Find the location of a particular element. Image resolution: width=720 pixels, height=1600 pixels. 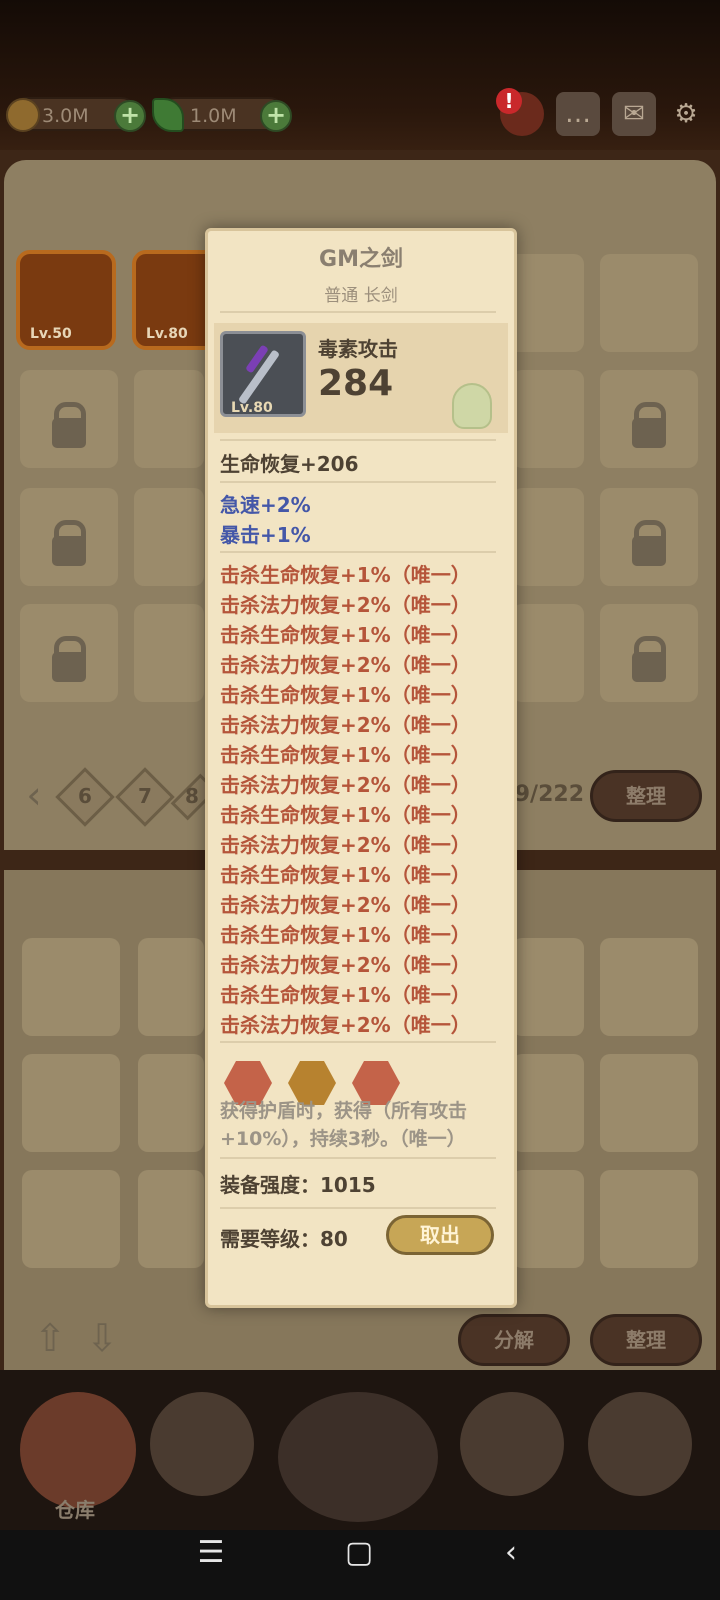

home-icon: ▢ is located at coordinates (359, 1553).